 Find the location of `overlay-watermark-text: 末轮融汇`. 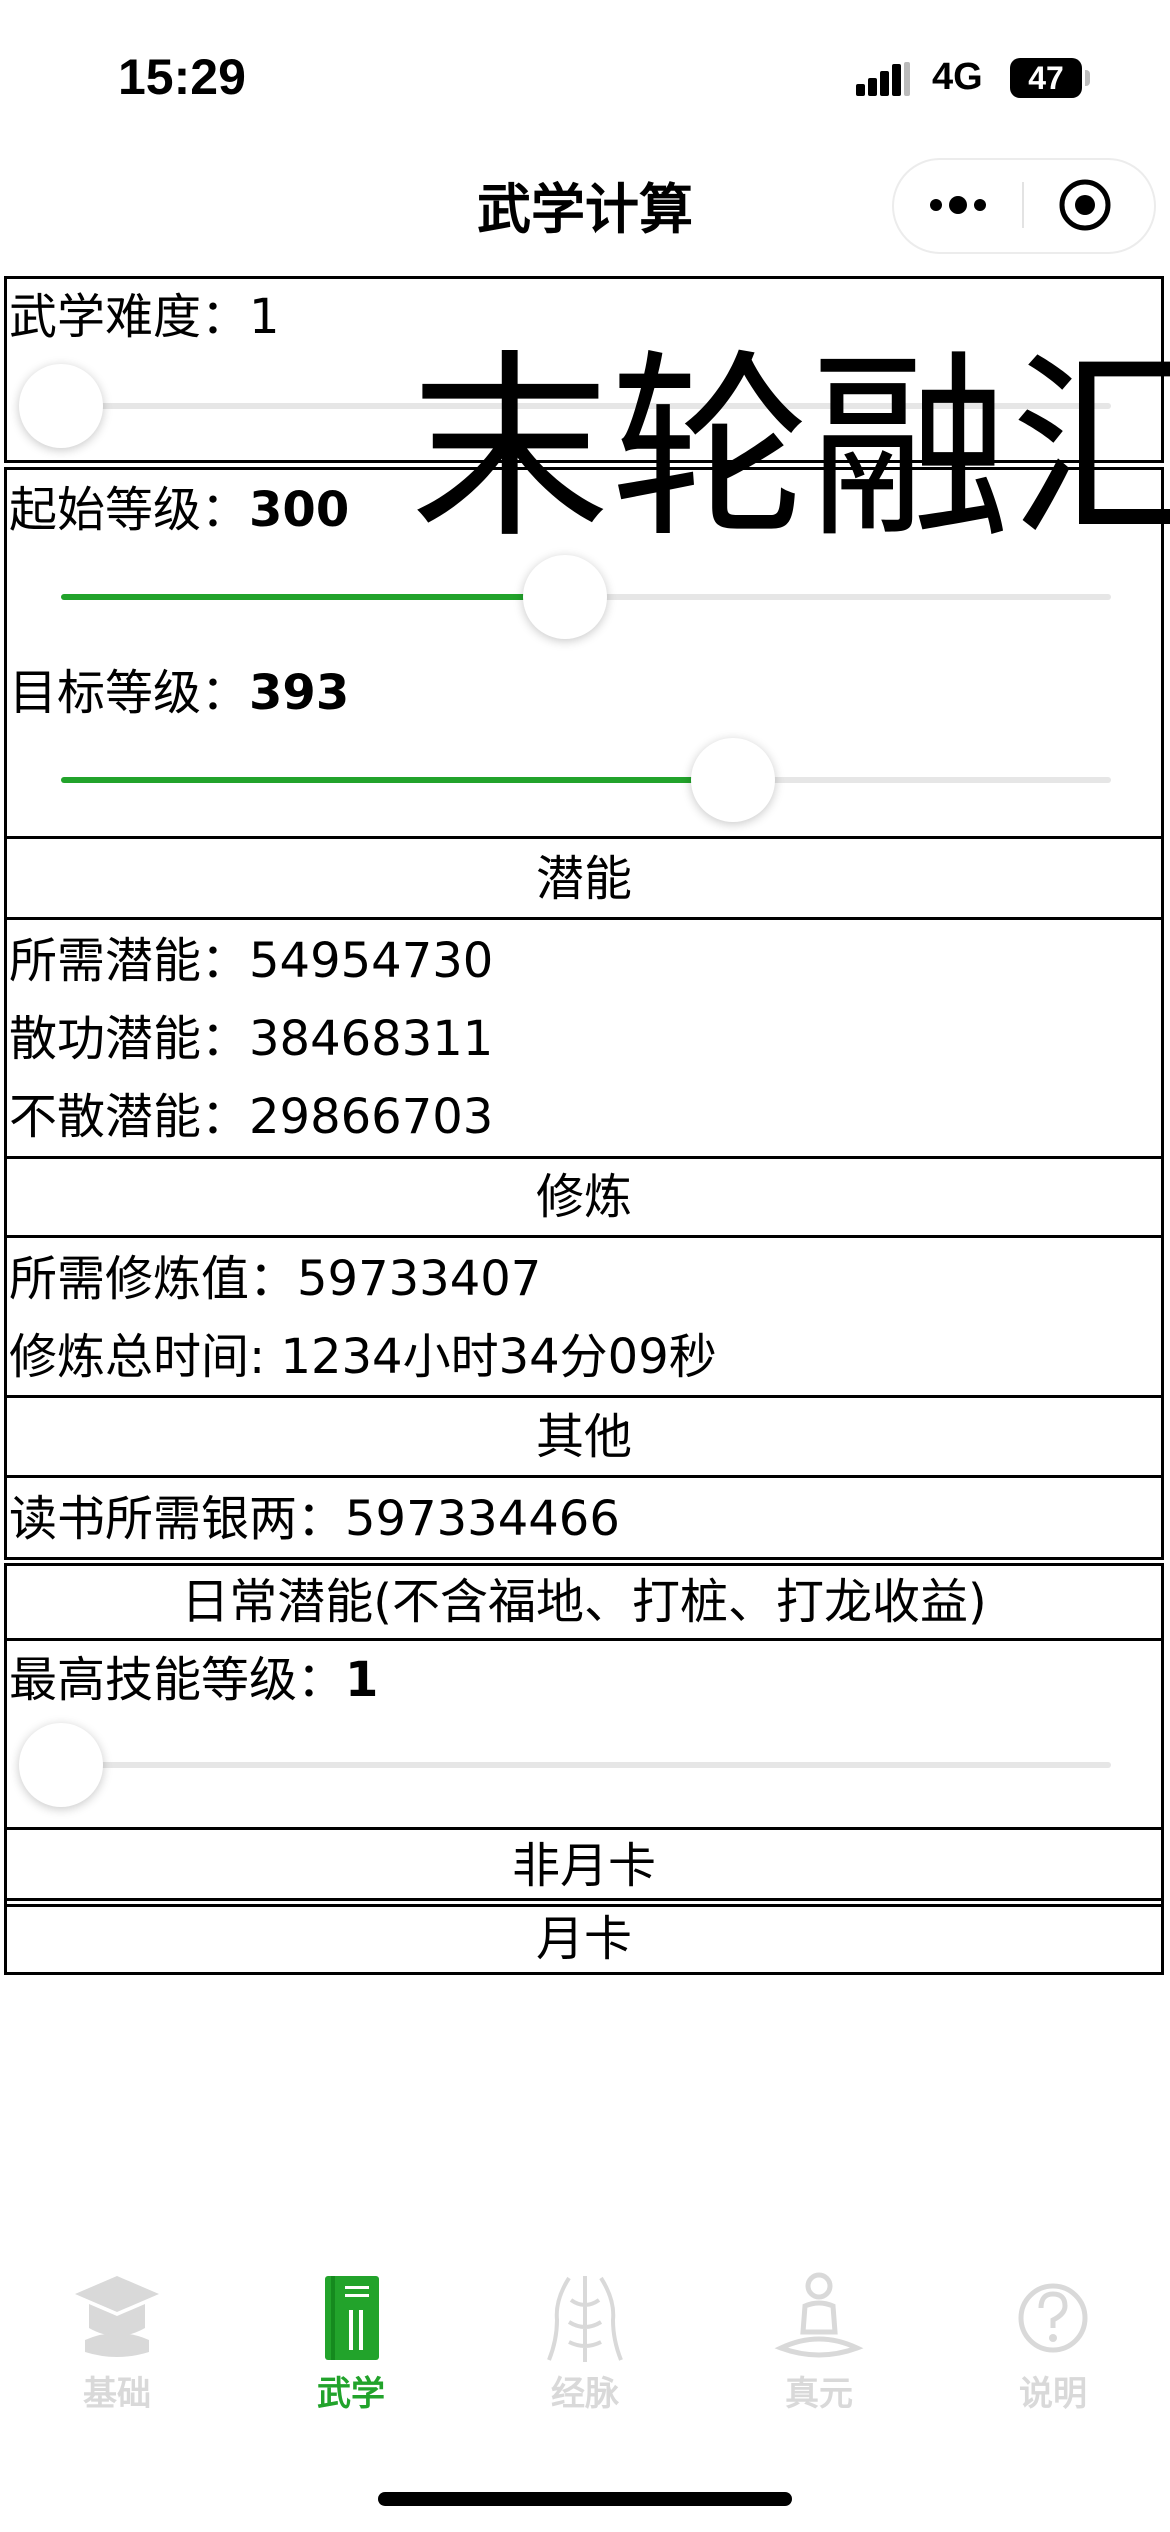

overlay-watermark-text: 末轮融汇 is located at coordinates (790, 449).